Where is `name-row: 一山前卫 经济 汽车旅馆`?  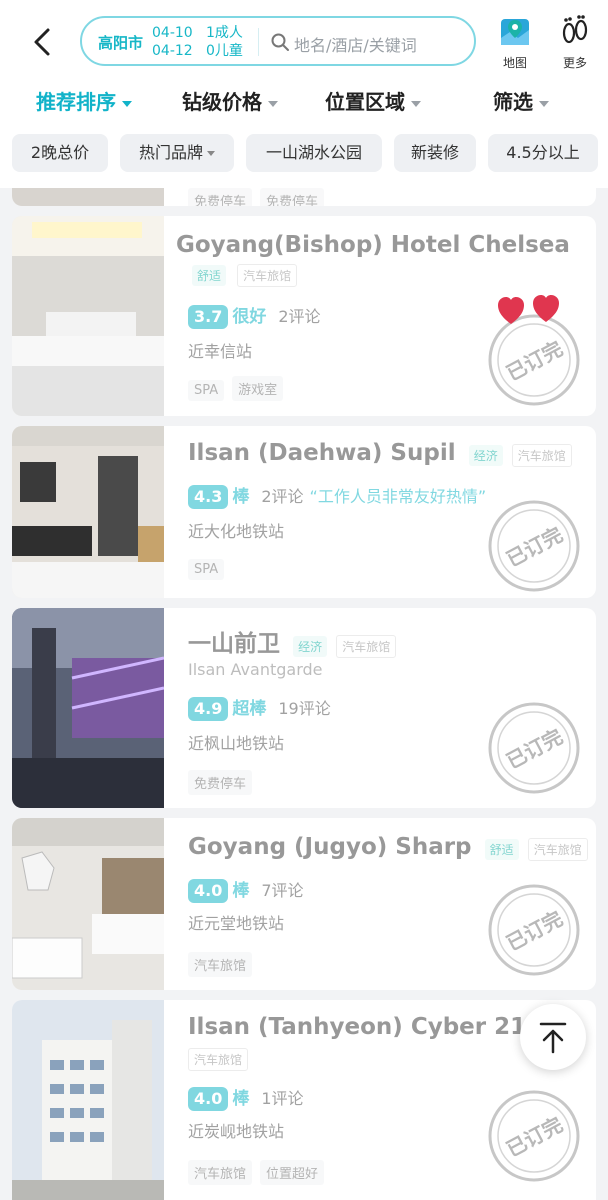 name-row: 一山前卫 经济 汽车旅馆 is located at coordinates (292, 641).